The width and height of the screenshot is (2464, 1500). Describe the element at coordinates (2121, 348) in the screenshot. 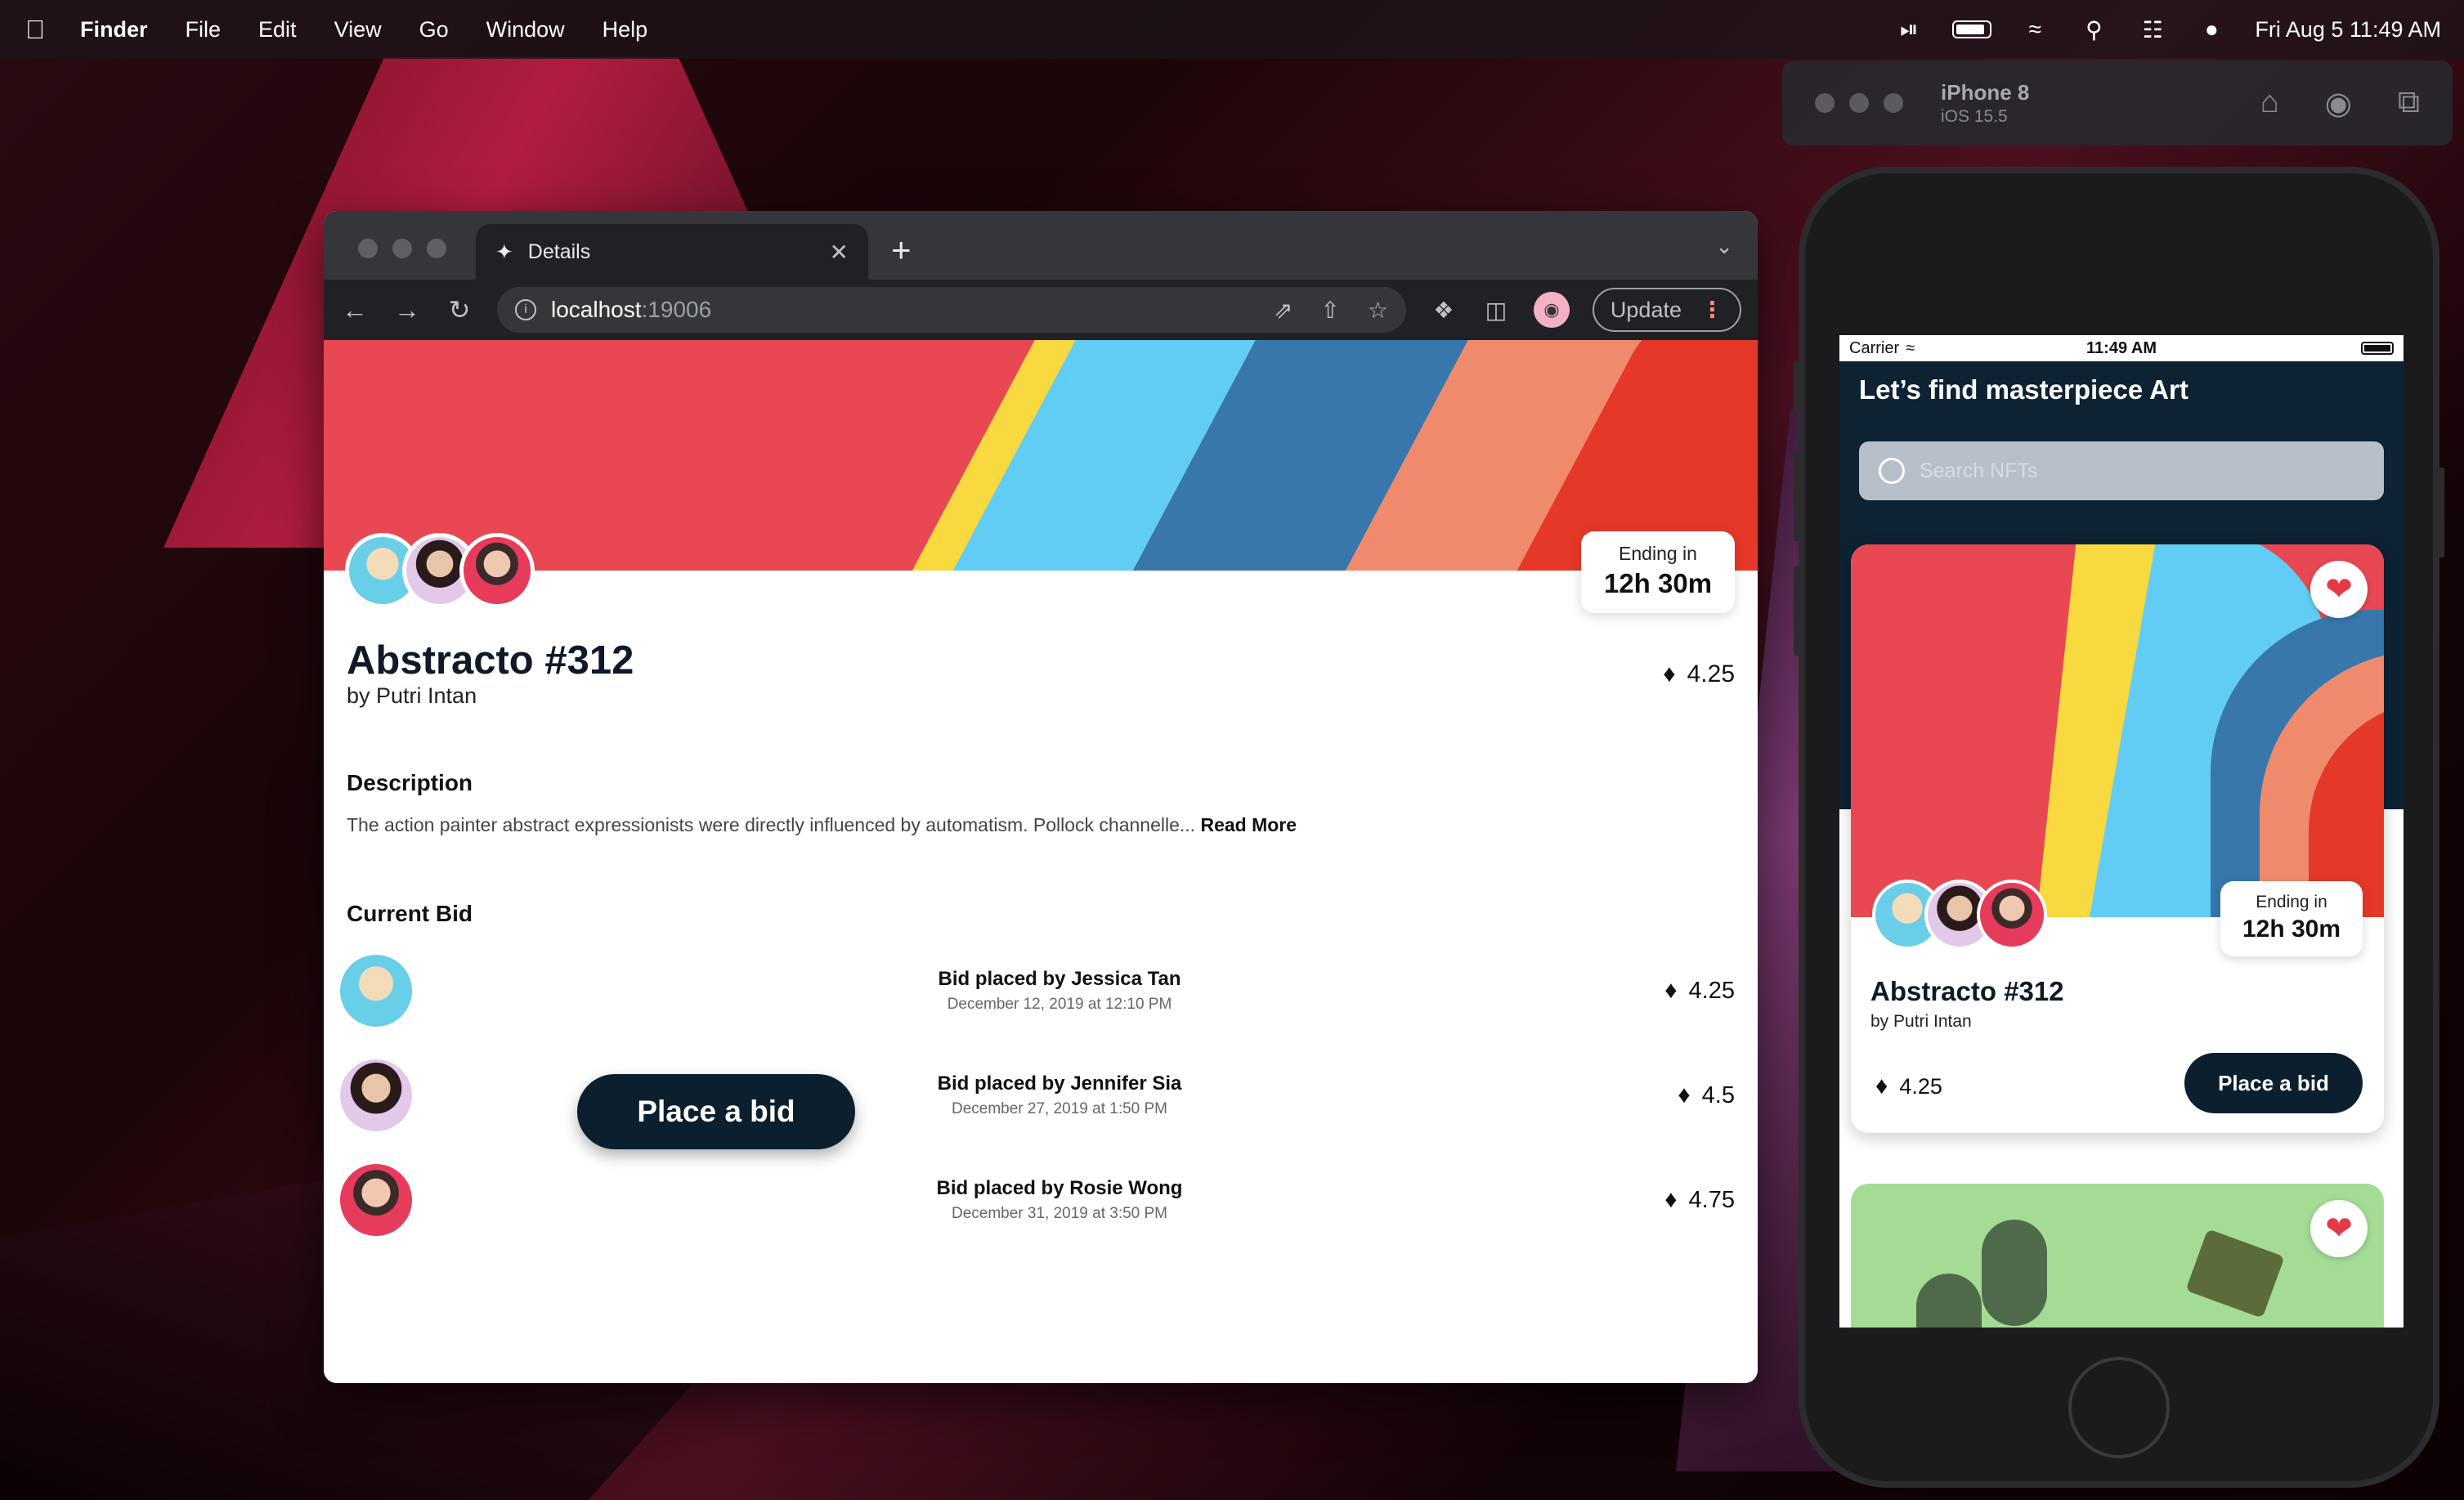

I see `ios-status-bar: Carrier ≈ 11:49 AM` at that location.